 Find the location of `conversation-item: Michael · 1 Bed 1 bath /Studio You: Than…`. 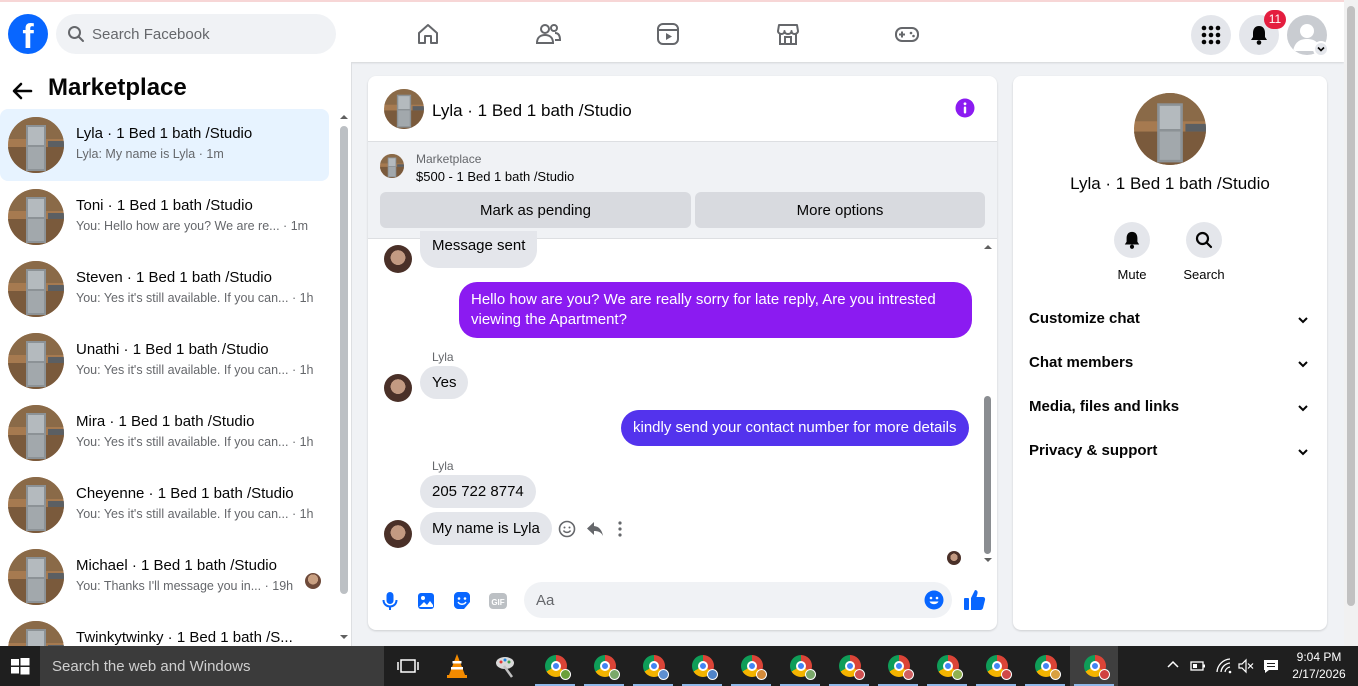

conversation-item: Michael · 1 Bed 1 bath /Studio You: Than… is located at coordinates (164, 577).